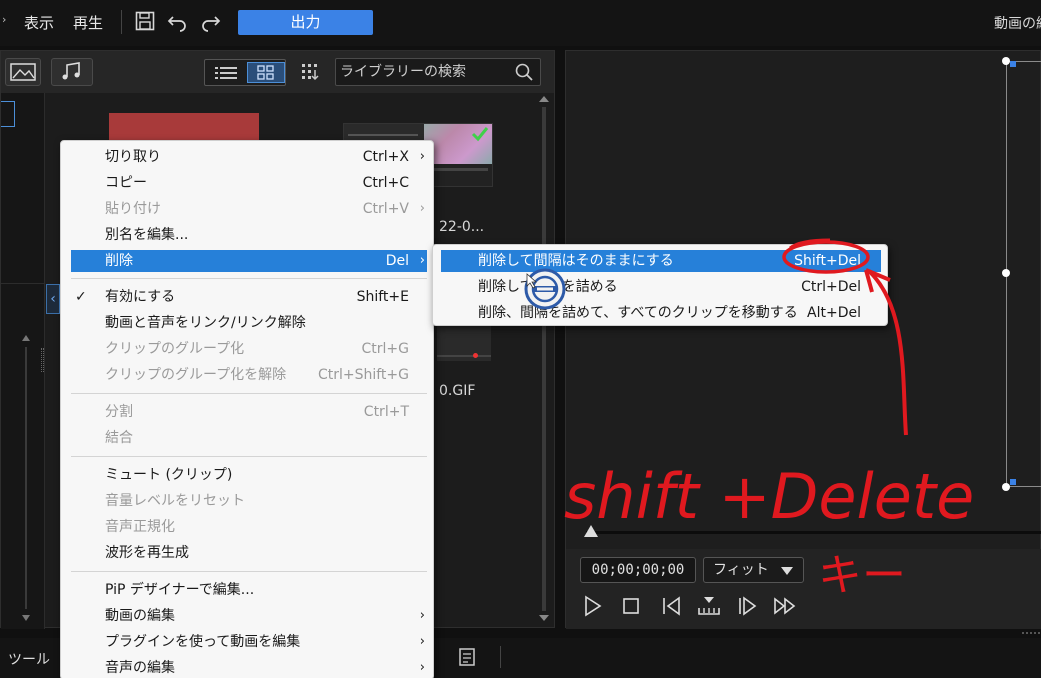 The width and height of the screenshot is (1041, 678). Describe the element at coordinates (249, 297) in the screenshot. I see `menu-item-enable: ✓ 有効にする Shift+E` at that location.